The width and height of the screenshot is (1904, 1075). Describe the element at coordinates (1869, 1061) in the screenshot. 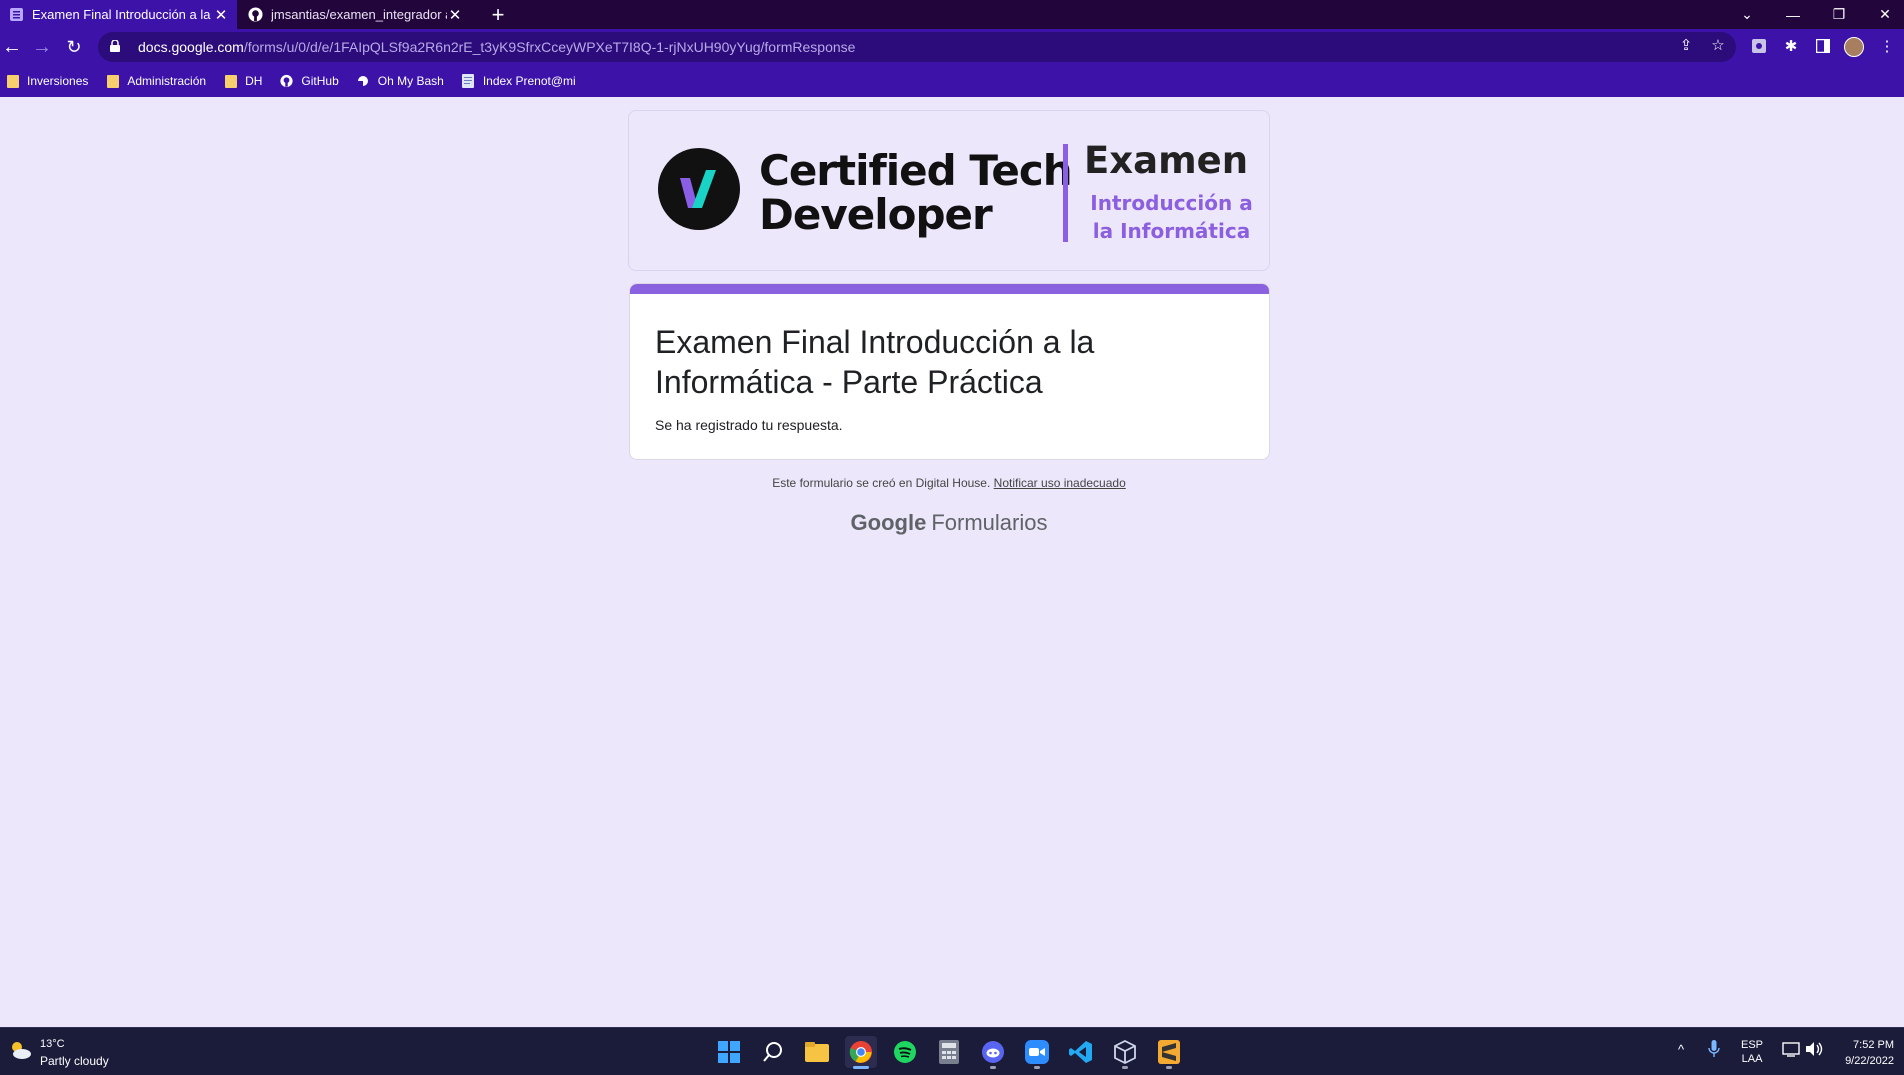

I see `clock-date: 9/22/2022` at that location.